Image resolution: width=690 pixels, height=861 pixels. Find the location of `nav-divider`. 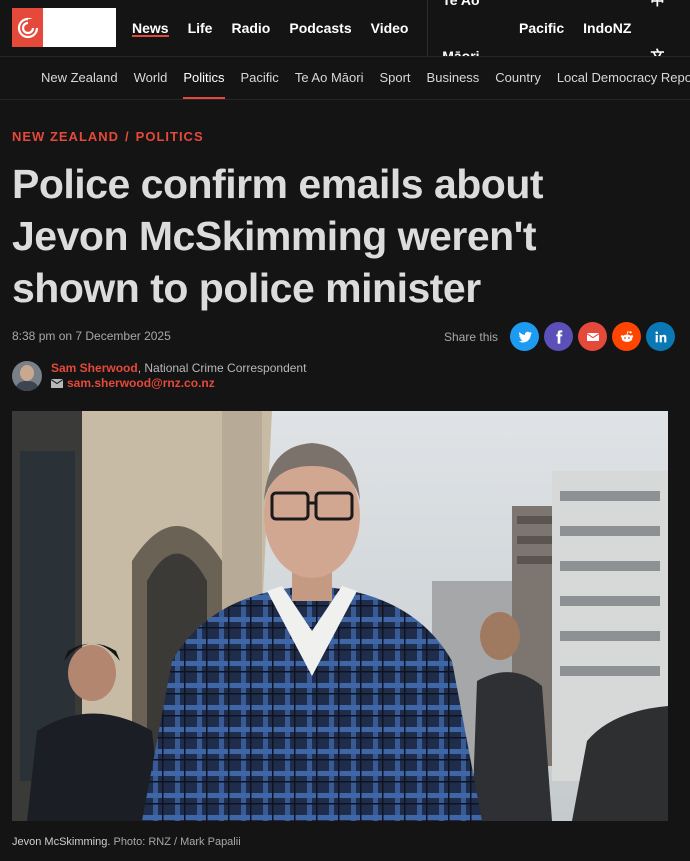

nav-divider is located at coordinates (428, 28).